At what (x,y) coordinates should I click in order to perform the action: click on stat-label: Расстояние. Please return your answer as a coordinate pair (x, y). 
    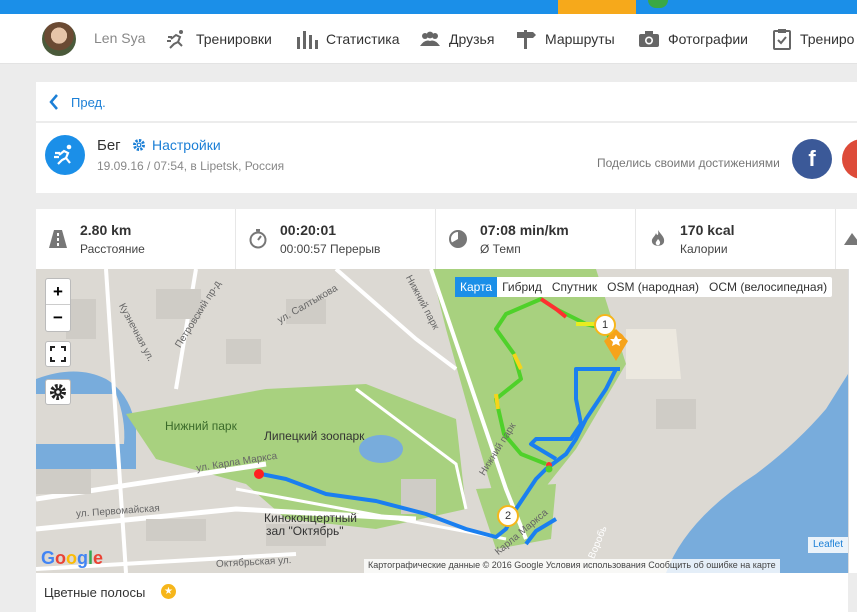
    Looking at the image, I should click on (112, 249).